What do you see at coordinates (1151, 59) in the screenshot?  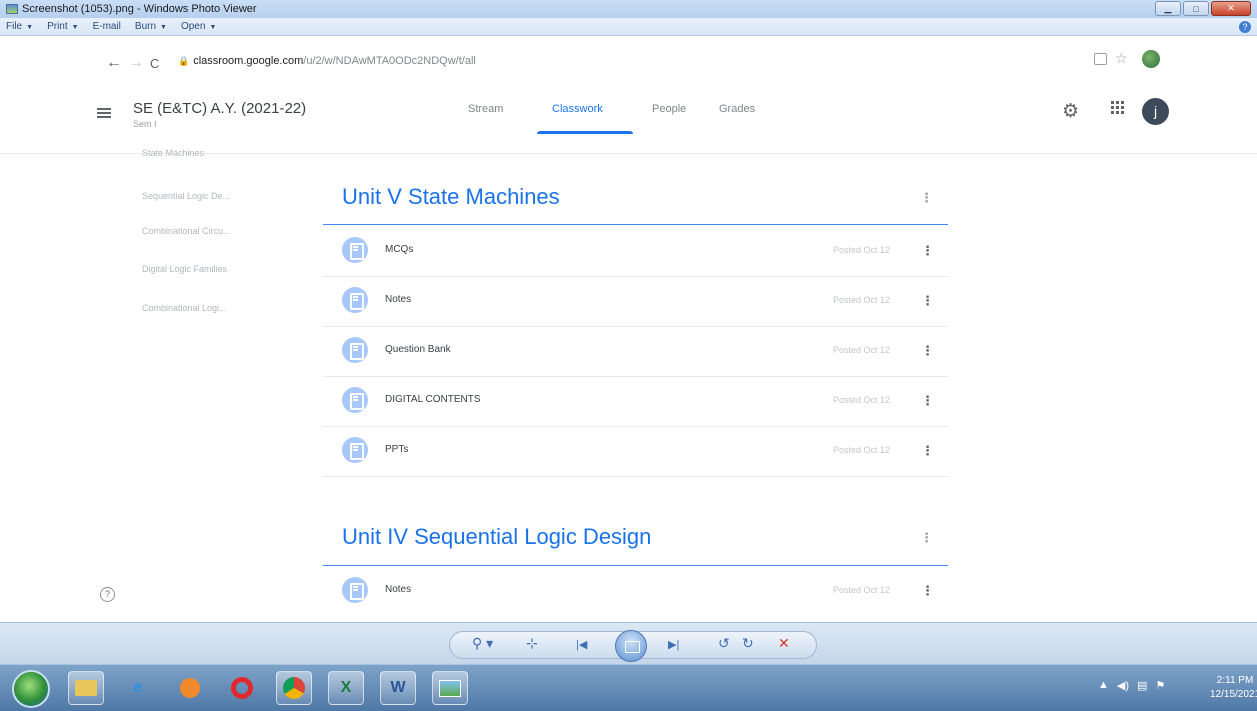 I see `extension-icon` at bounding box center [1151, 59].